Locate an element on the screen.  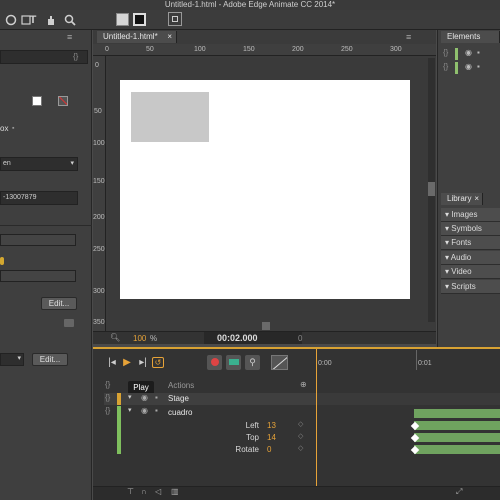
left-keyframe-bar is located at coordinates (457, 425).